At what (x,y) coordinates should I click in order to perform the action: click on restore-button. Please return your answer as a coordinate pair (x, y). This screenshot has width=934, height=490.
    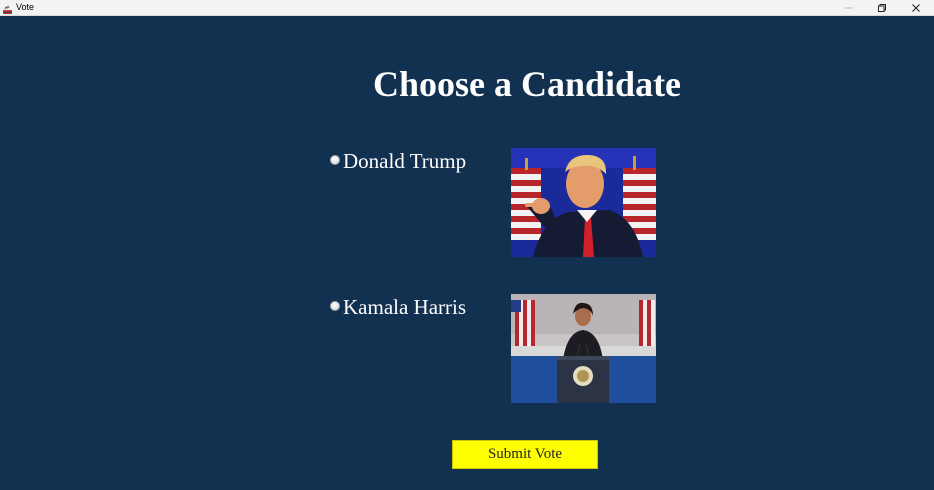
    Looking at the image, I should click on (882, 8).